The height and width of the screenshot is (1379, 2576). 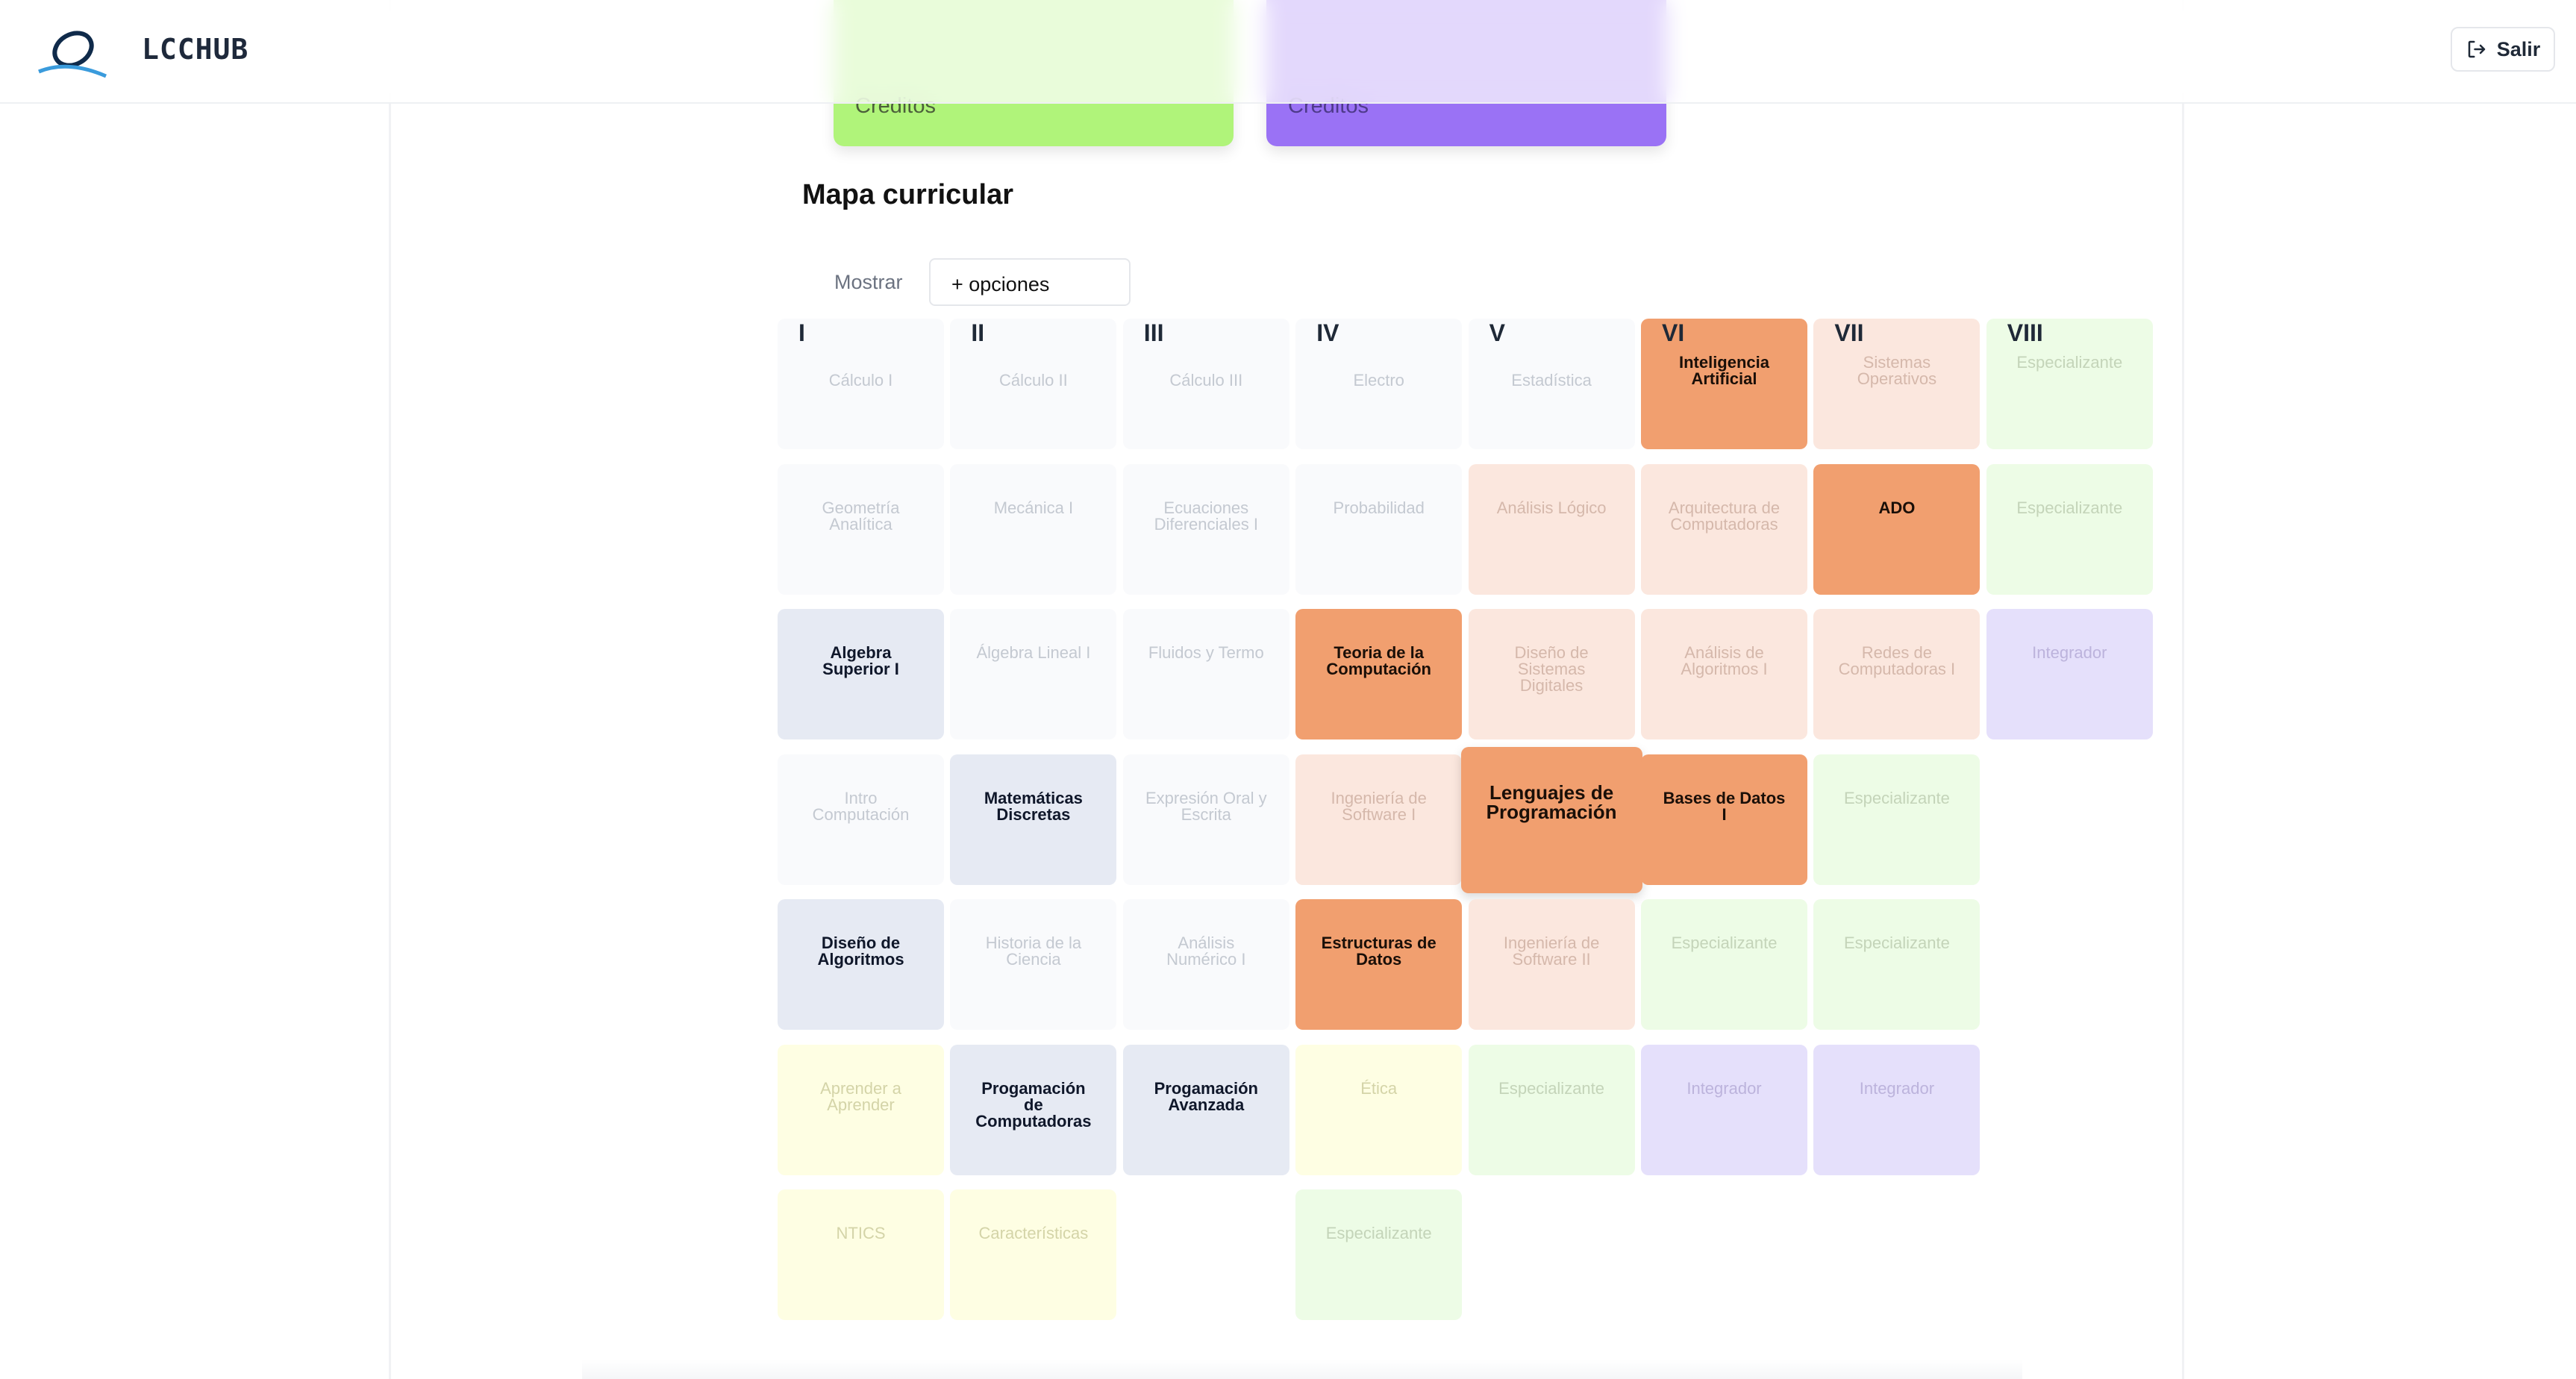 I want to click on course-card: Ética, so click(x=1379, y=1109).